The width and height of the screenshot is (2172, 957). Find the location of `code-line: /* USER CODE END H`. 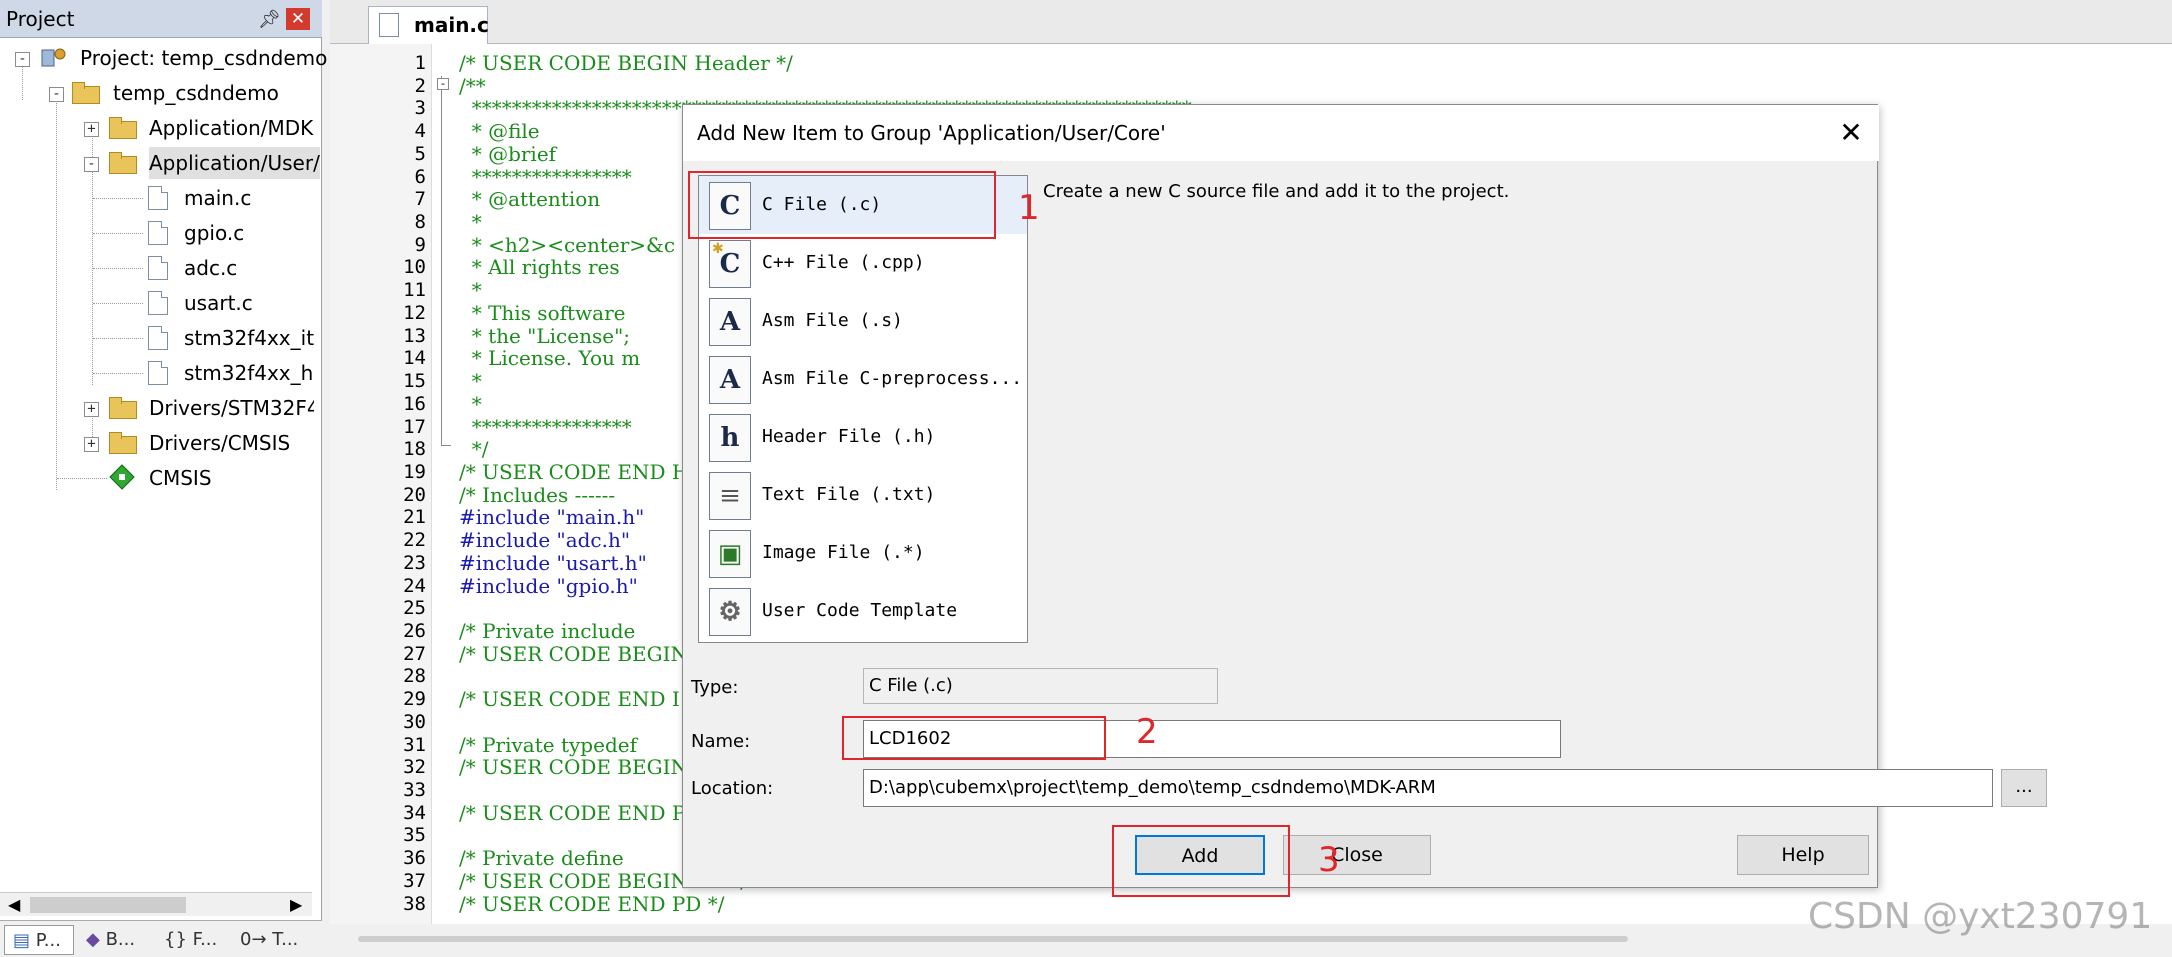

code-line: /* USER CODE END H is located at coordinates (574, 471).